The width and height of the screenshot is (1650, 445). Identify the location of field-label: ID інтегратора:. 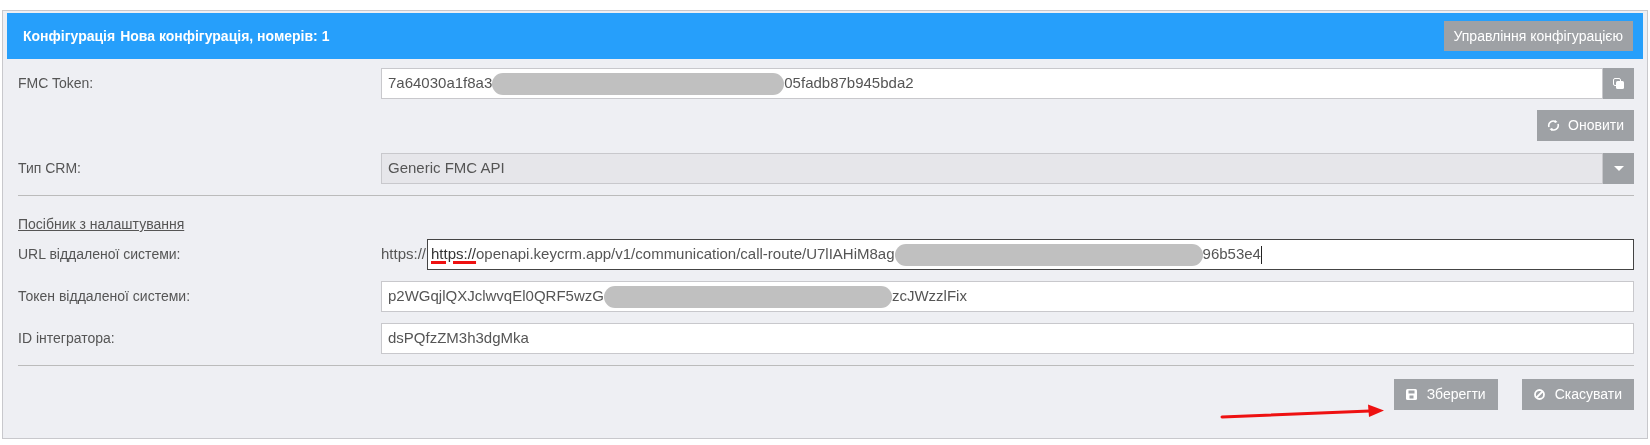
(67, 338).